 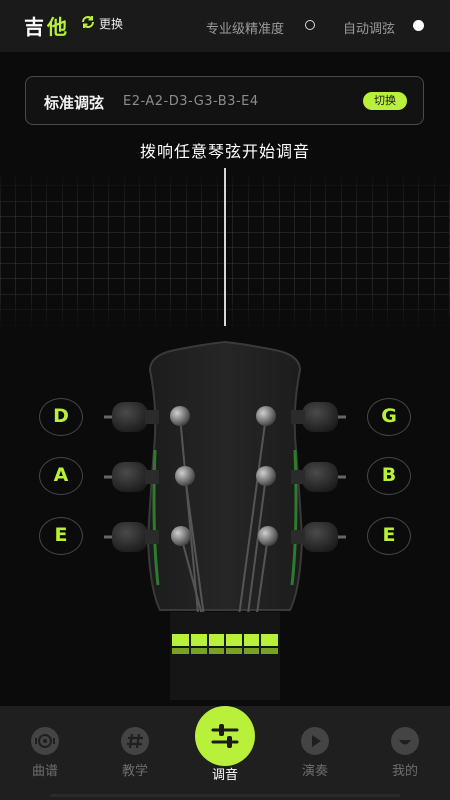 I want to click on switch-tuning-button: 切换, so click(x=385, y=101).